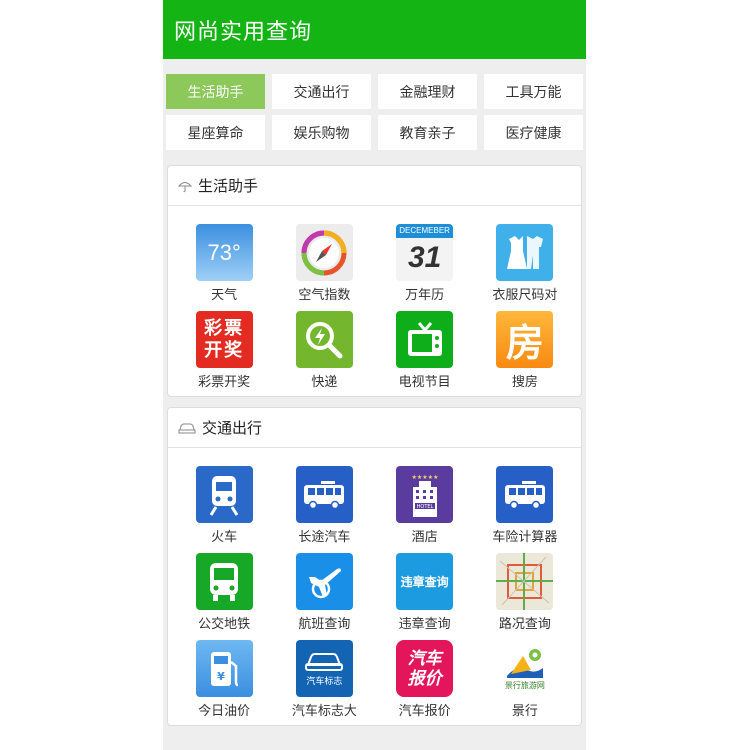 The image size is (750, 750). I want to click on clothing-size-item: 衣服尺码对, so click(525, 264).